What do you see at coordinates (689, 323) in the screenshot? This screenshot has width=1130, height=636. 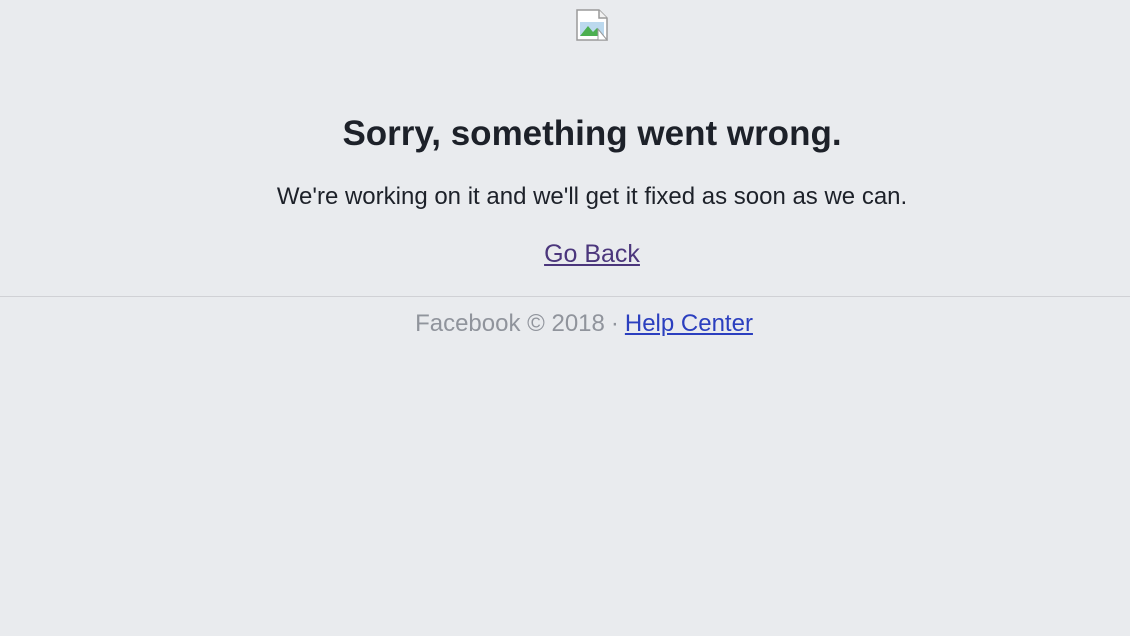 I see `help-center-link: Help Center` at bounding box center [689, 323].